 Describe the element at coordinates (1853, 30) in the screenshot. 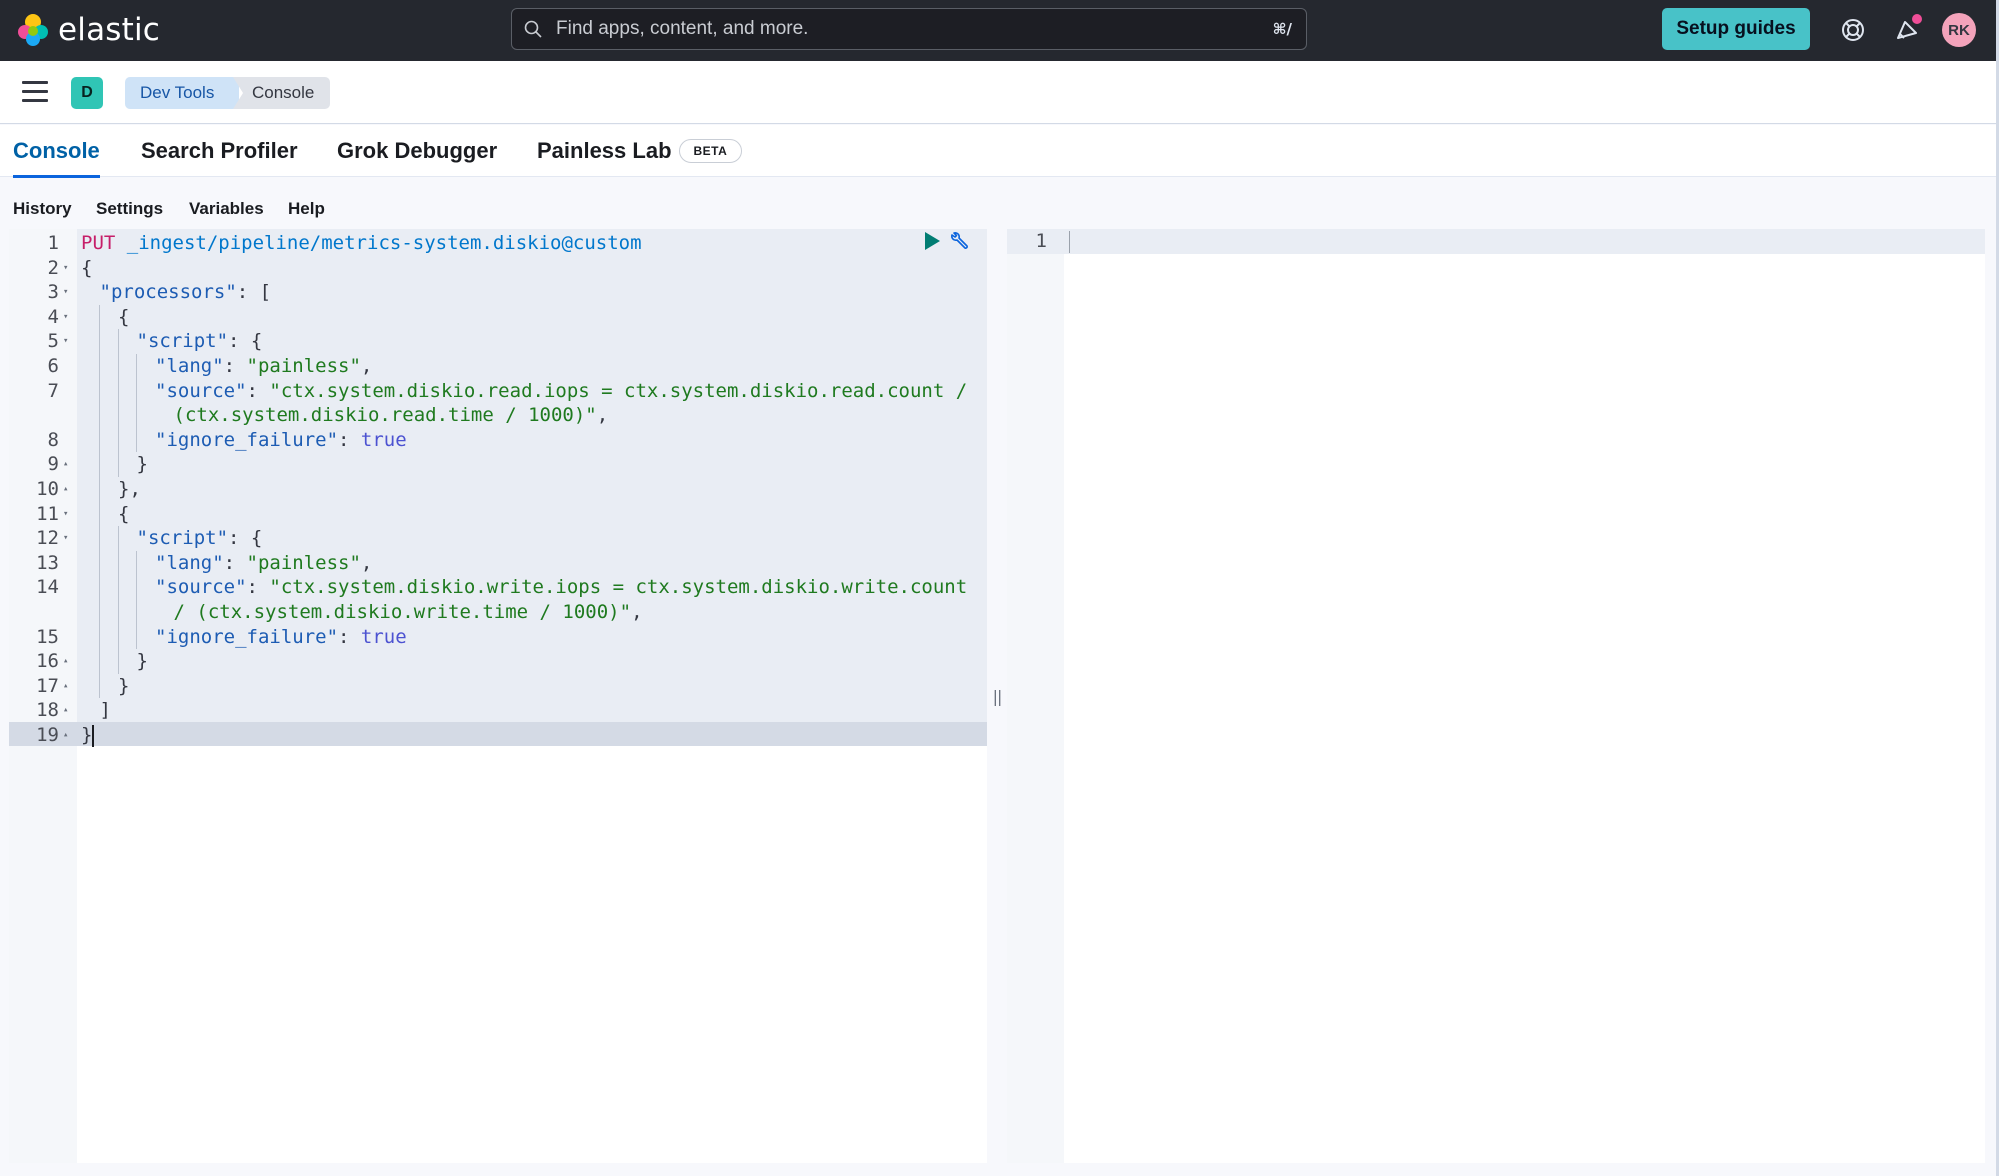

I see `help-lifebuoy-icon` at that location.